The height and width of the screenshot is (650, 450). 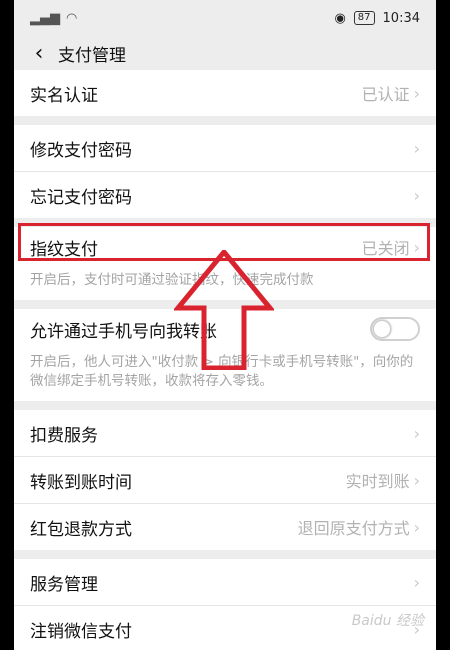 I want to click on row-value: 已认证, so click(x=385, y=94).